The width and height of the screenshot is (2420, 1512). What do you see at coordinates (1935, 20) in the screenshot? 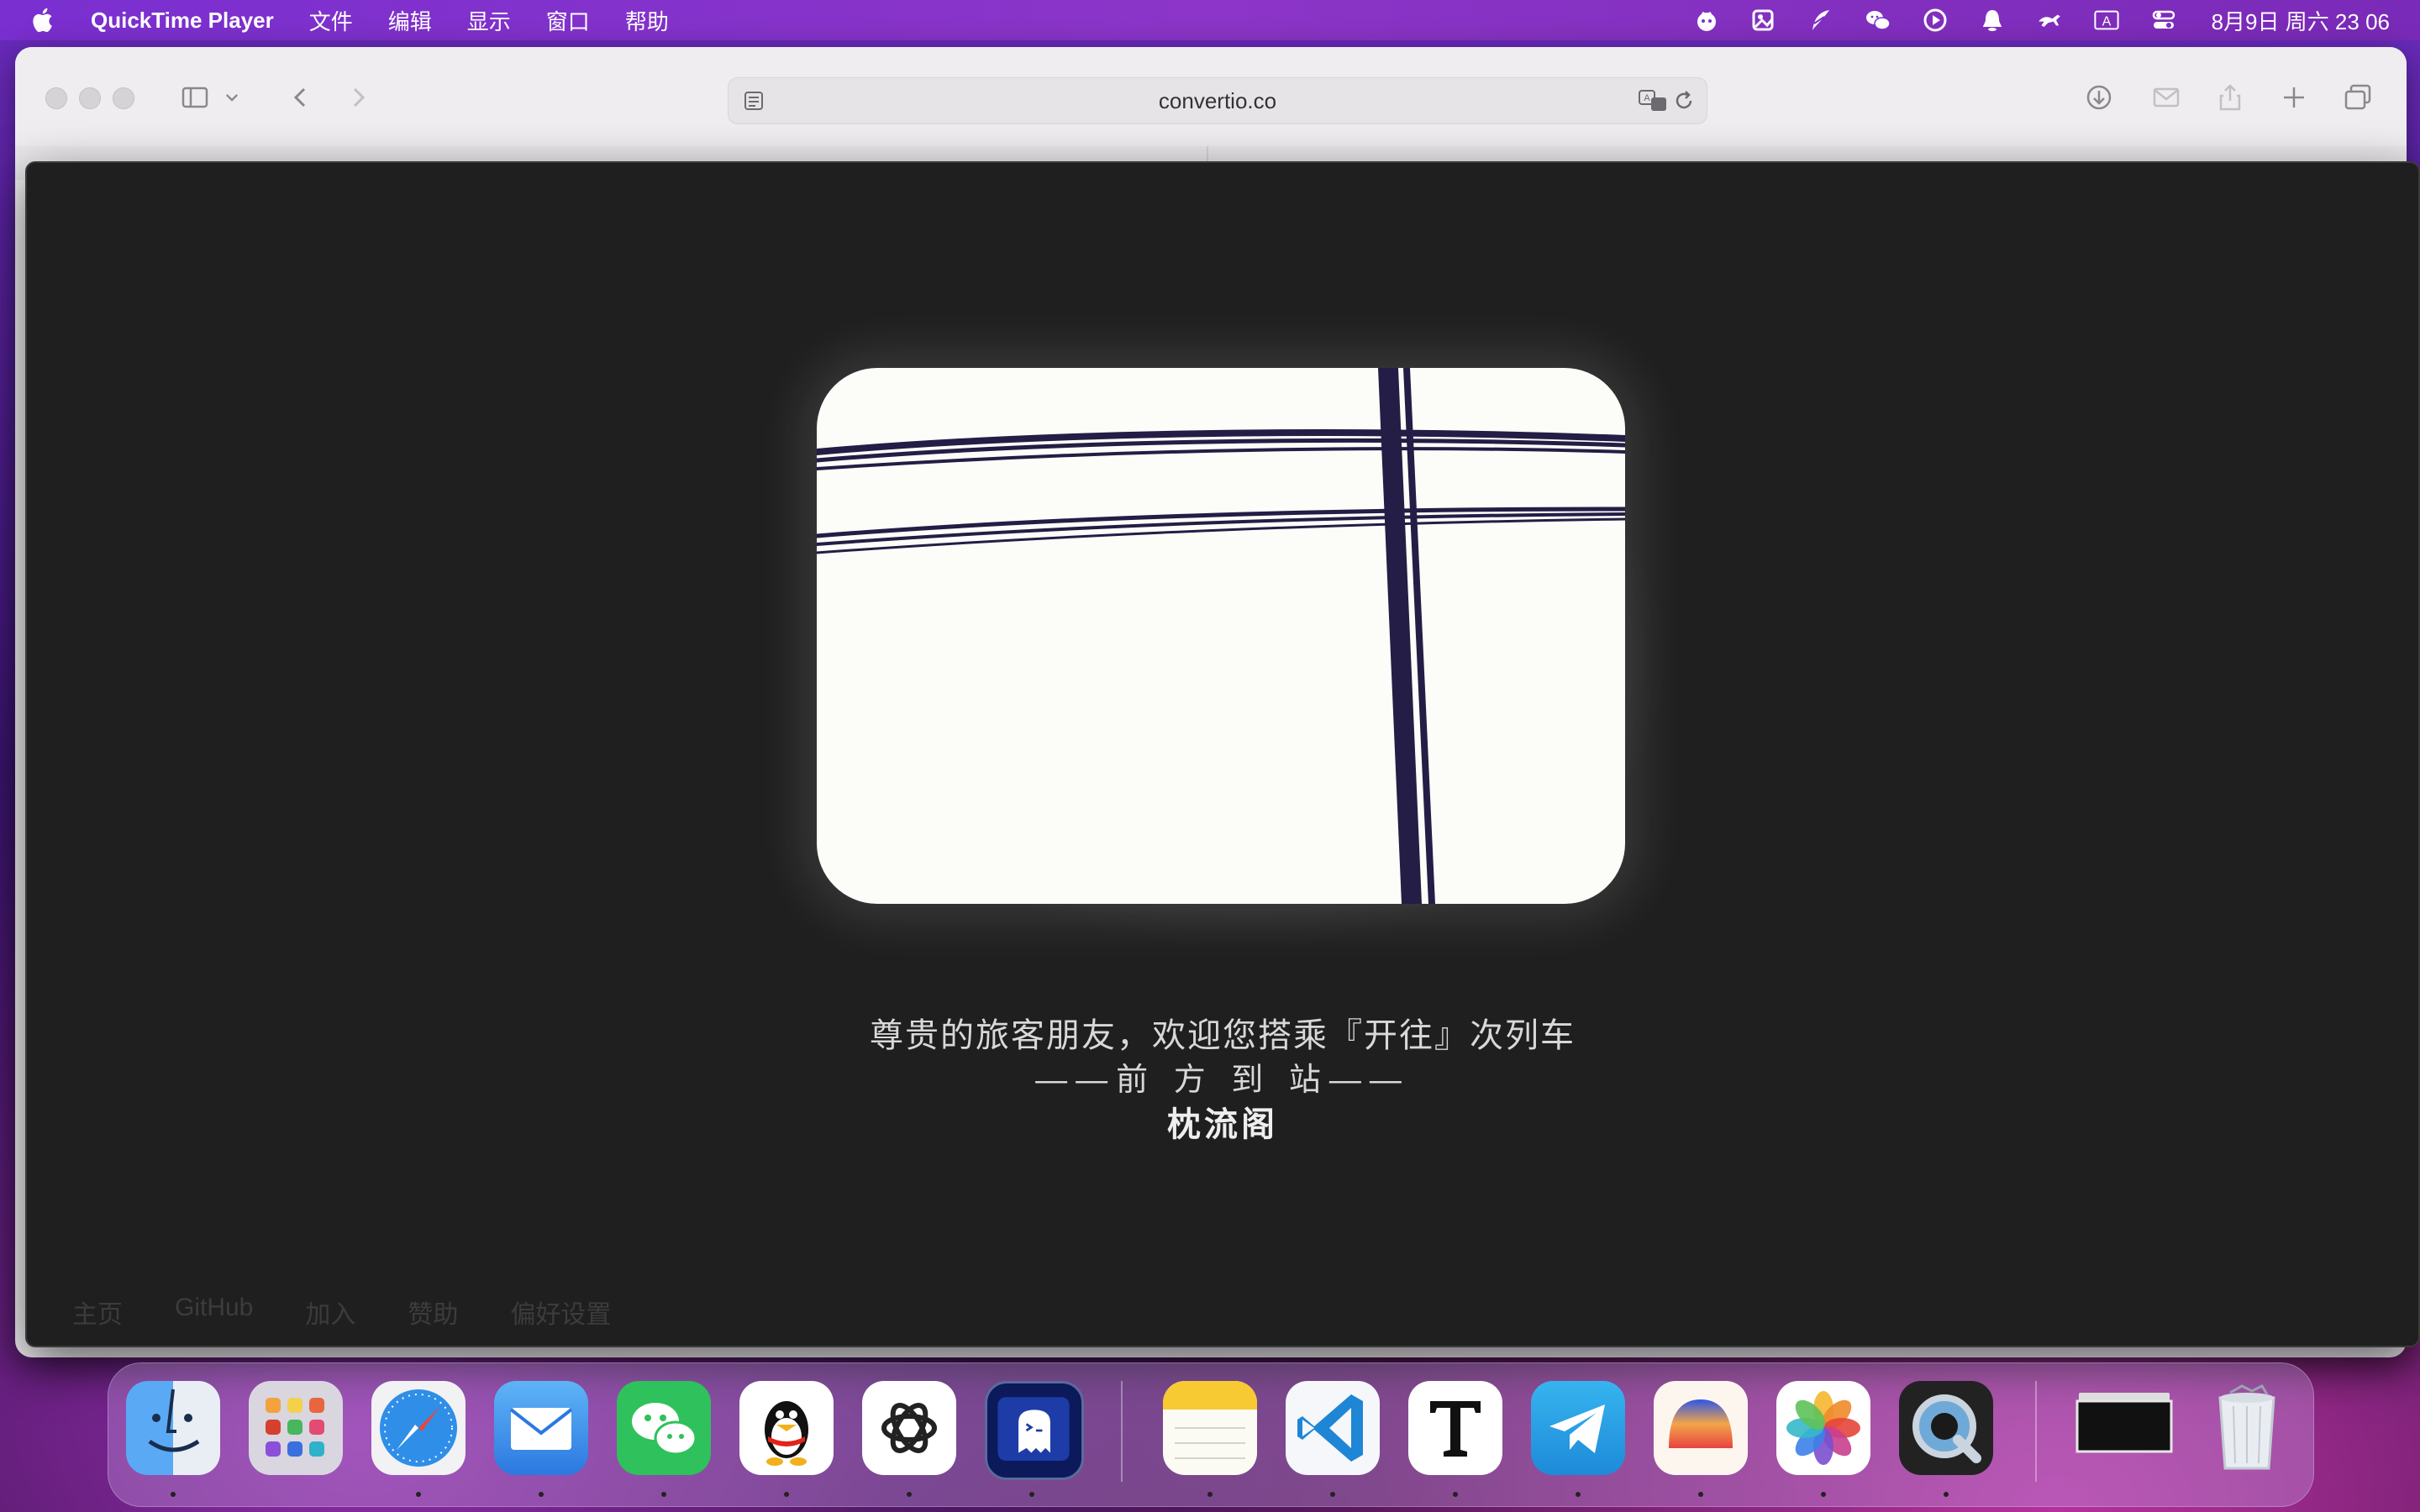
I see `play-circle-icon` at bounding box center [1935, 20].